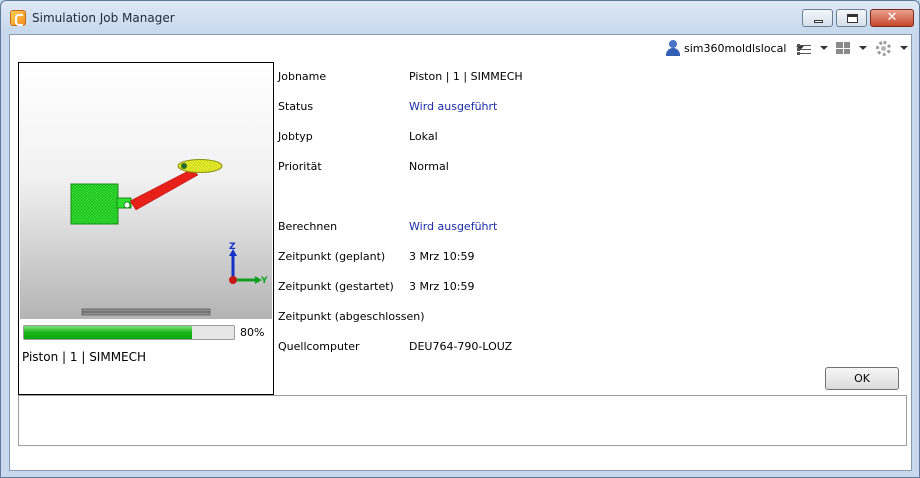  What do you see at coordinates (812, 48) in the screenshot?
I see `list-view-button` at bounding box center [812, 48].